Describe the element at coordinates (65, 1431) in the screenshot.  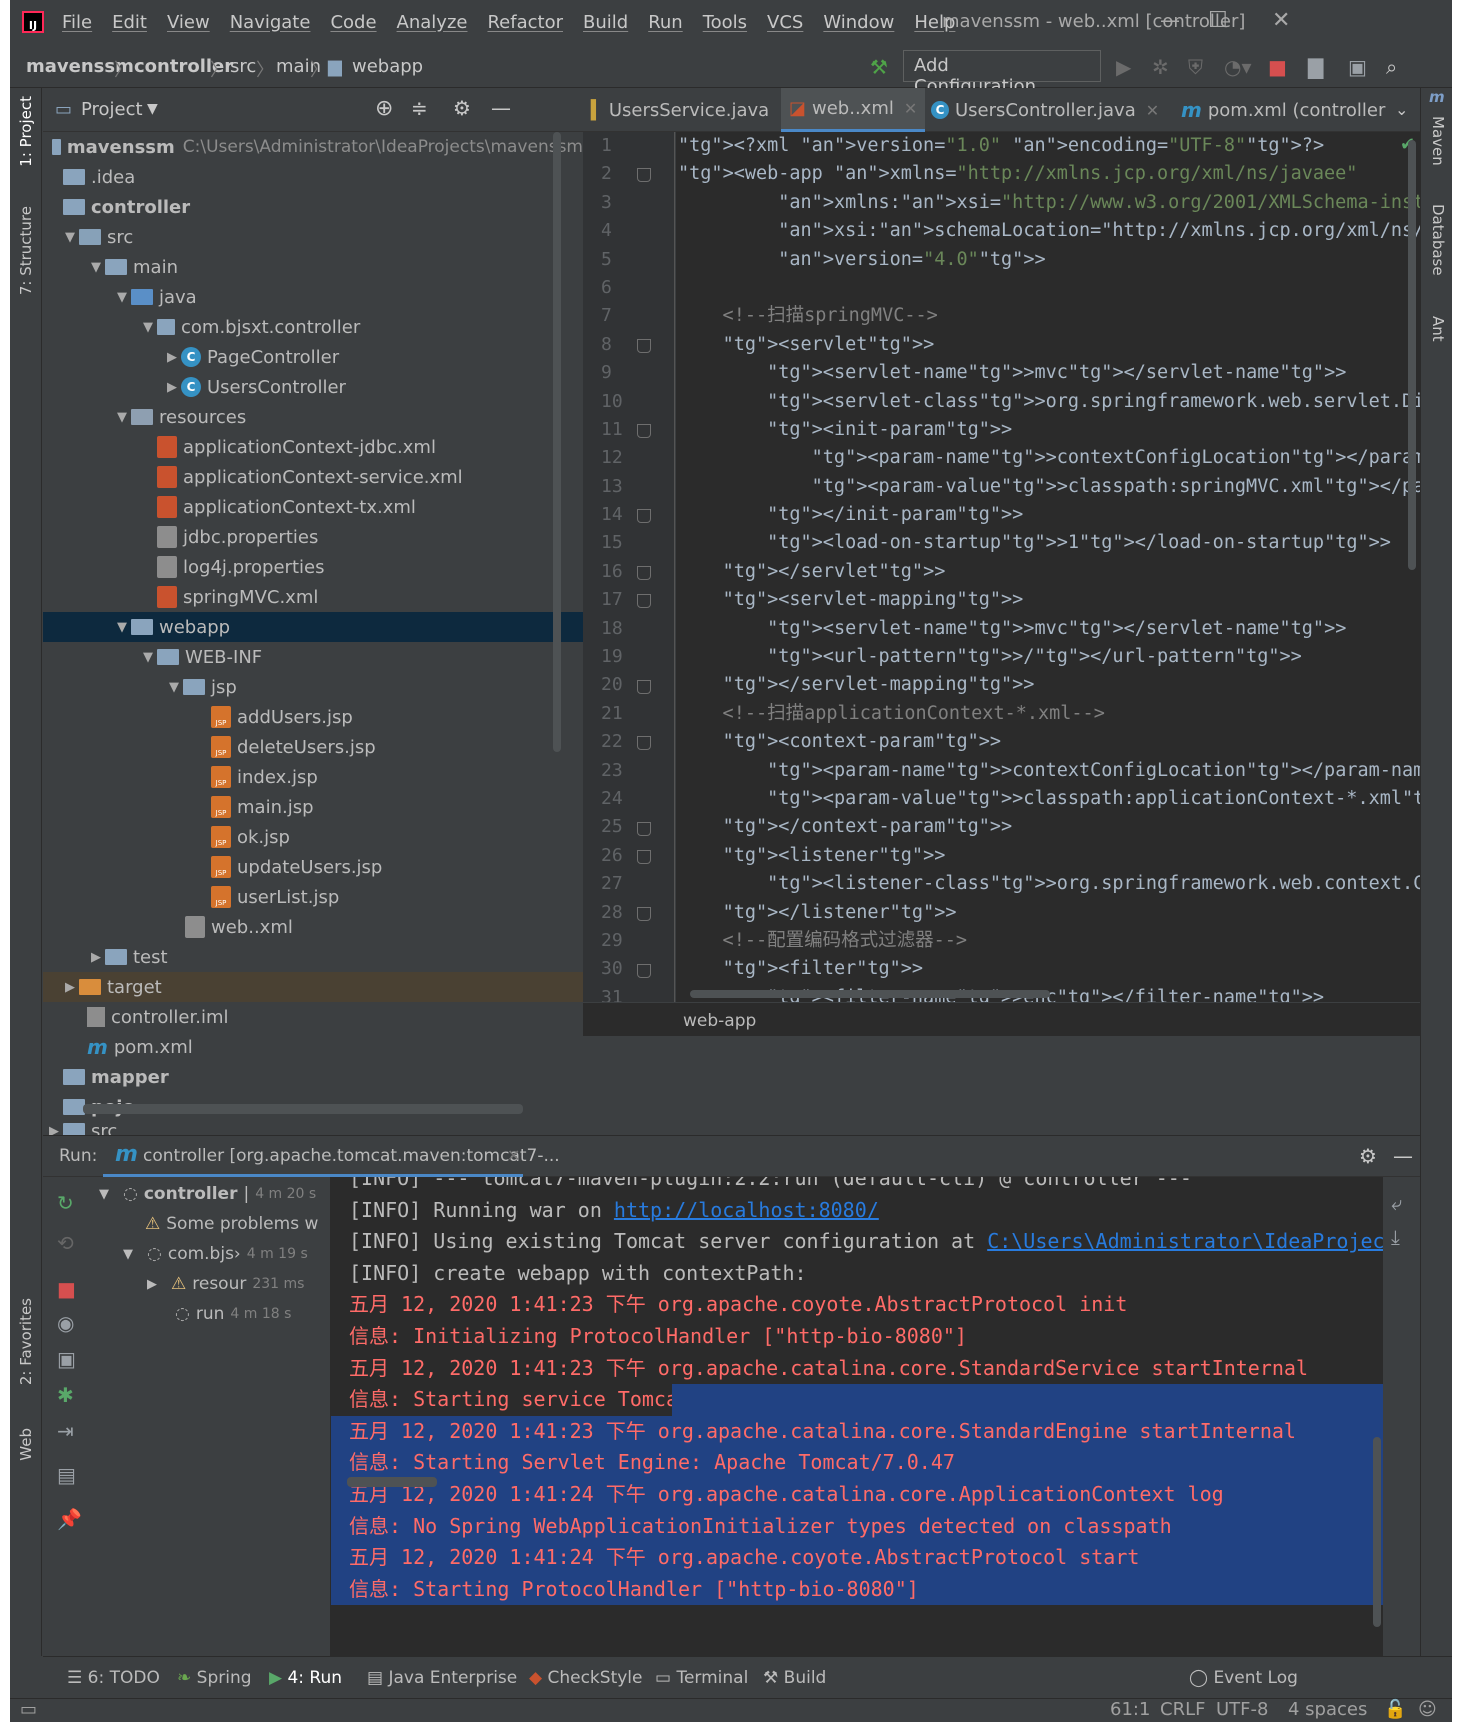
I see `exit-icon: ⇥` at that location.